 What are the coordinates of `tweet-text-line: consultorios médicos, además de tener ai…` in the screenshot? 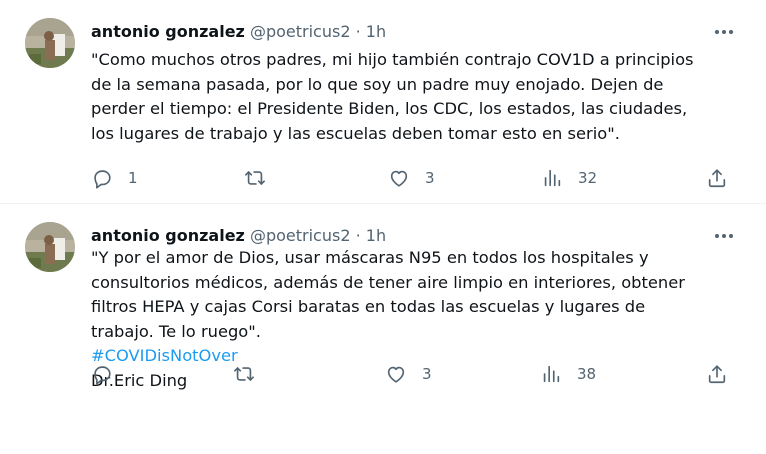 It's located at (388, 282).